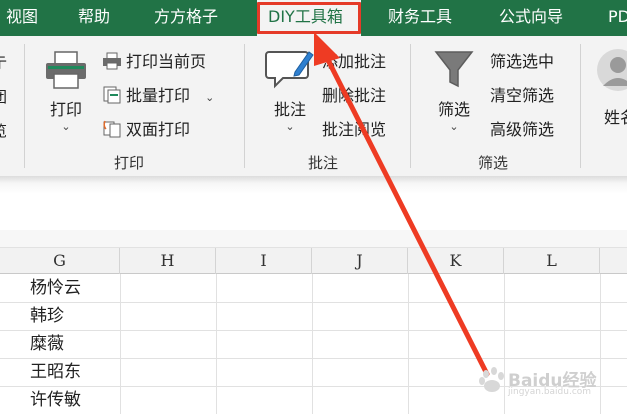 Image resolution: width=627 pixels, height=414 pixels. Describe the element at coordinates (491, 379) in the screenshot. I see `paw-logo-icon` at that location.